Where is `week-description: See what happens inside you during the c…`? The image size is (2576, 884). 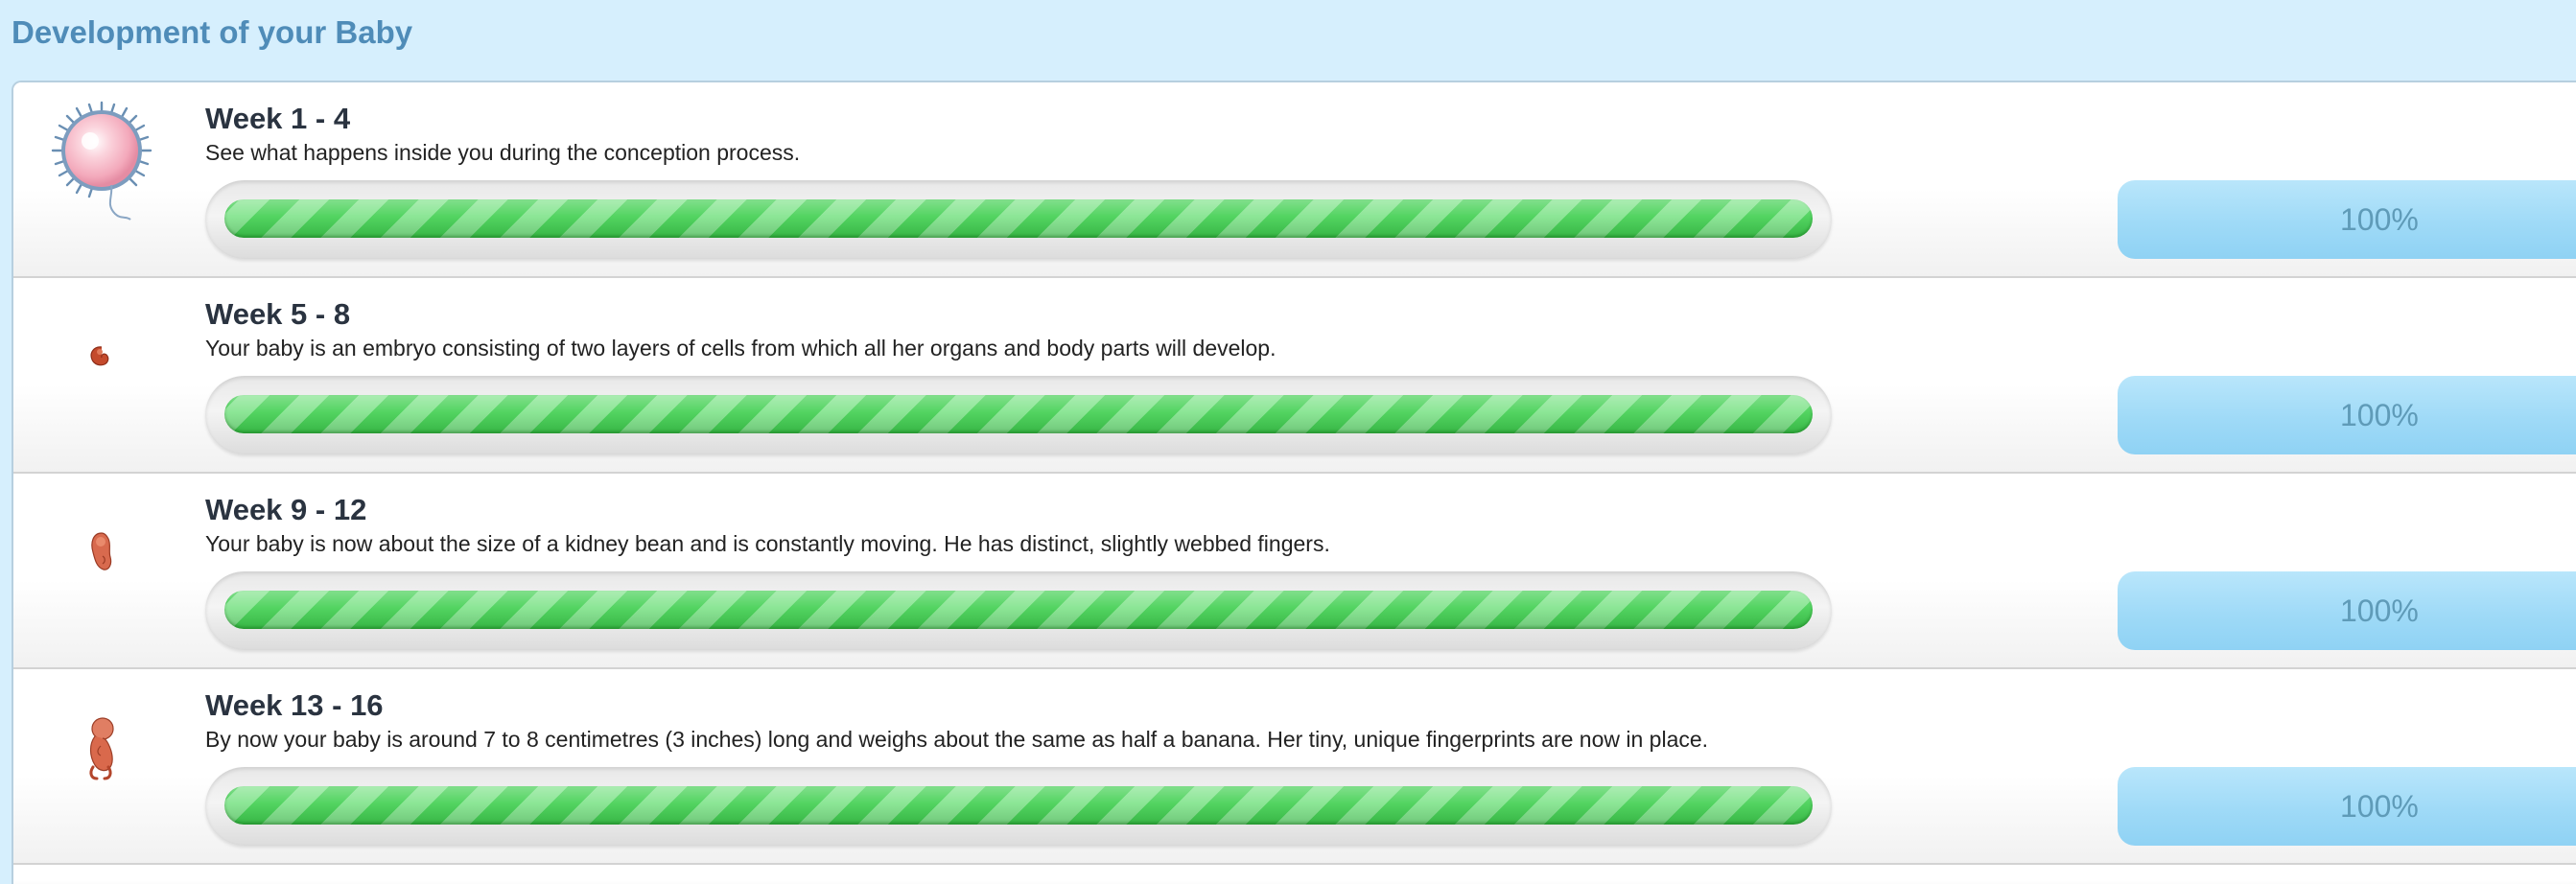
week-description: See what happens inside you during the c… is located at coordinates (503, 152).